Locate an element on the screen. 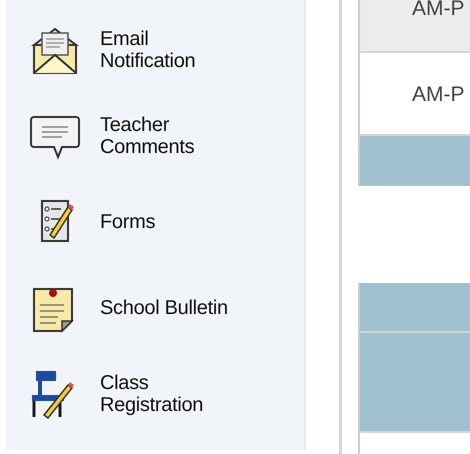 The image size is (470, 454). sidebar-link: Email Notification is located at coordinates (101, 50).